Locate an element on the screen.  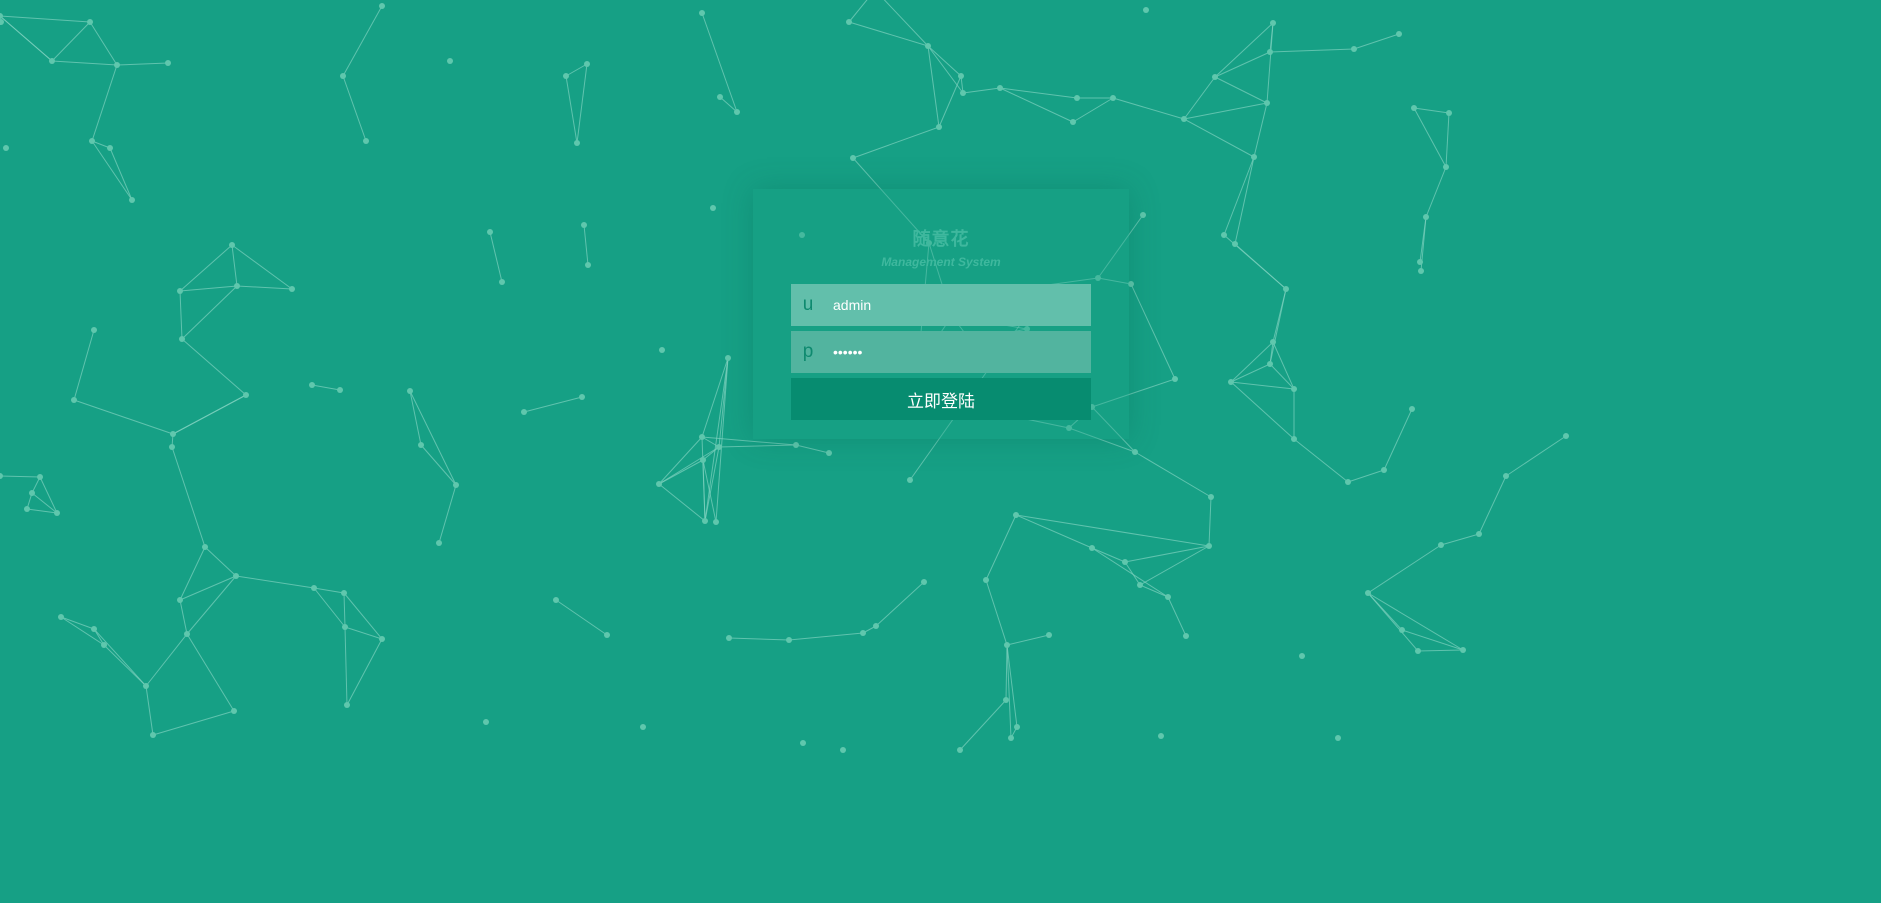
login-button: 立即登陆 is located at coordinates (941, 399).